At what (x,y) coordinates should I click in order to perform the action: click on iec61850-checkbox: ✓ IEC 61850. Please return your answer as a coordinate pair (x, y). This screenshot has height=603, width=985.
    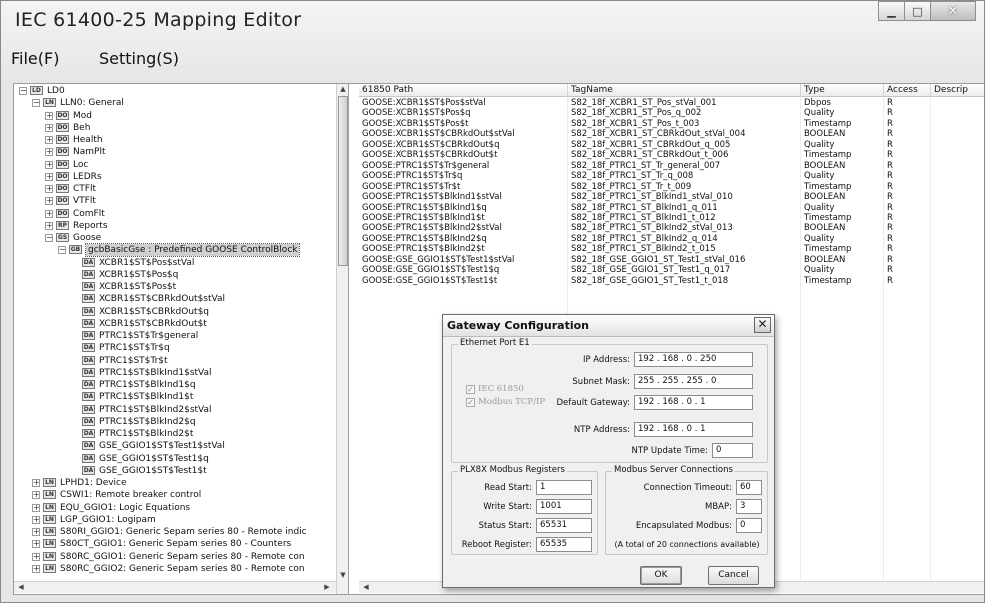
    Looking at the image, I should click on (495, 389).